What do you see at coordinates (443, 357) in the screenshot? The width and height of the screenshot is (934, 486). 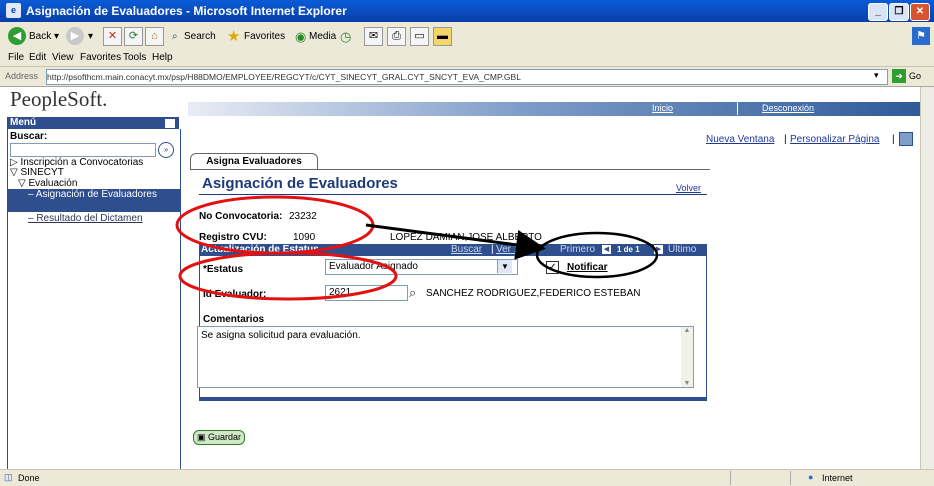 I see `comentarios-textarea: Se asigna solicitud para evaluación.` at bounding box center [443, 357].